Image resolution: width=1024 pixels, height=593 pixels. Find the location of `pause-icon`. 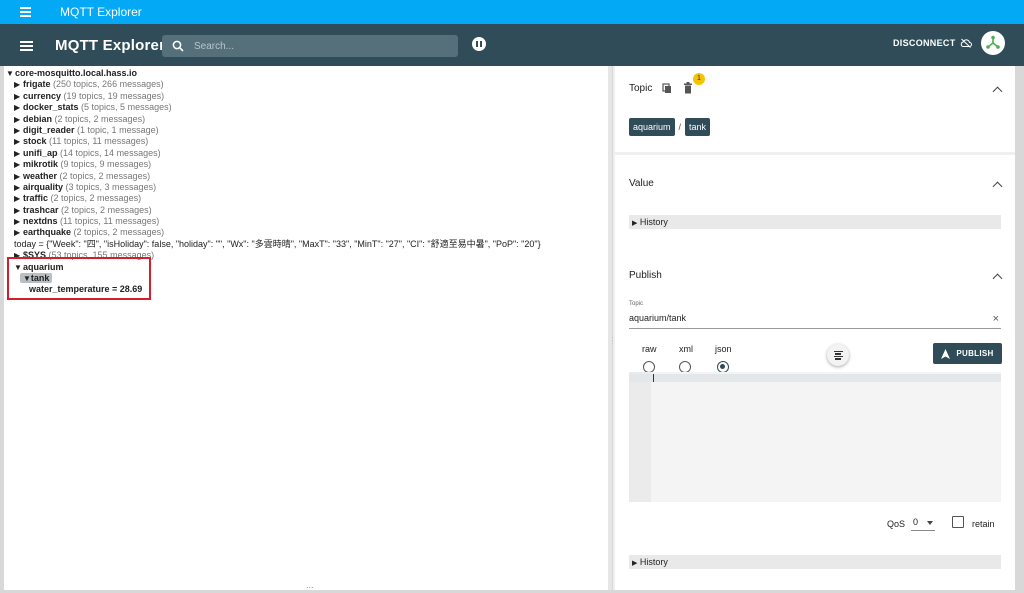

pause-icon is located at coordinates (477, 44).